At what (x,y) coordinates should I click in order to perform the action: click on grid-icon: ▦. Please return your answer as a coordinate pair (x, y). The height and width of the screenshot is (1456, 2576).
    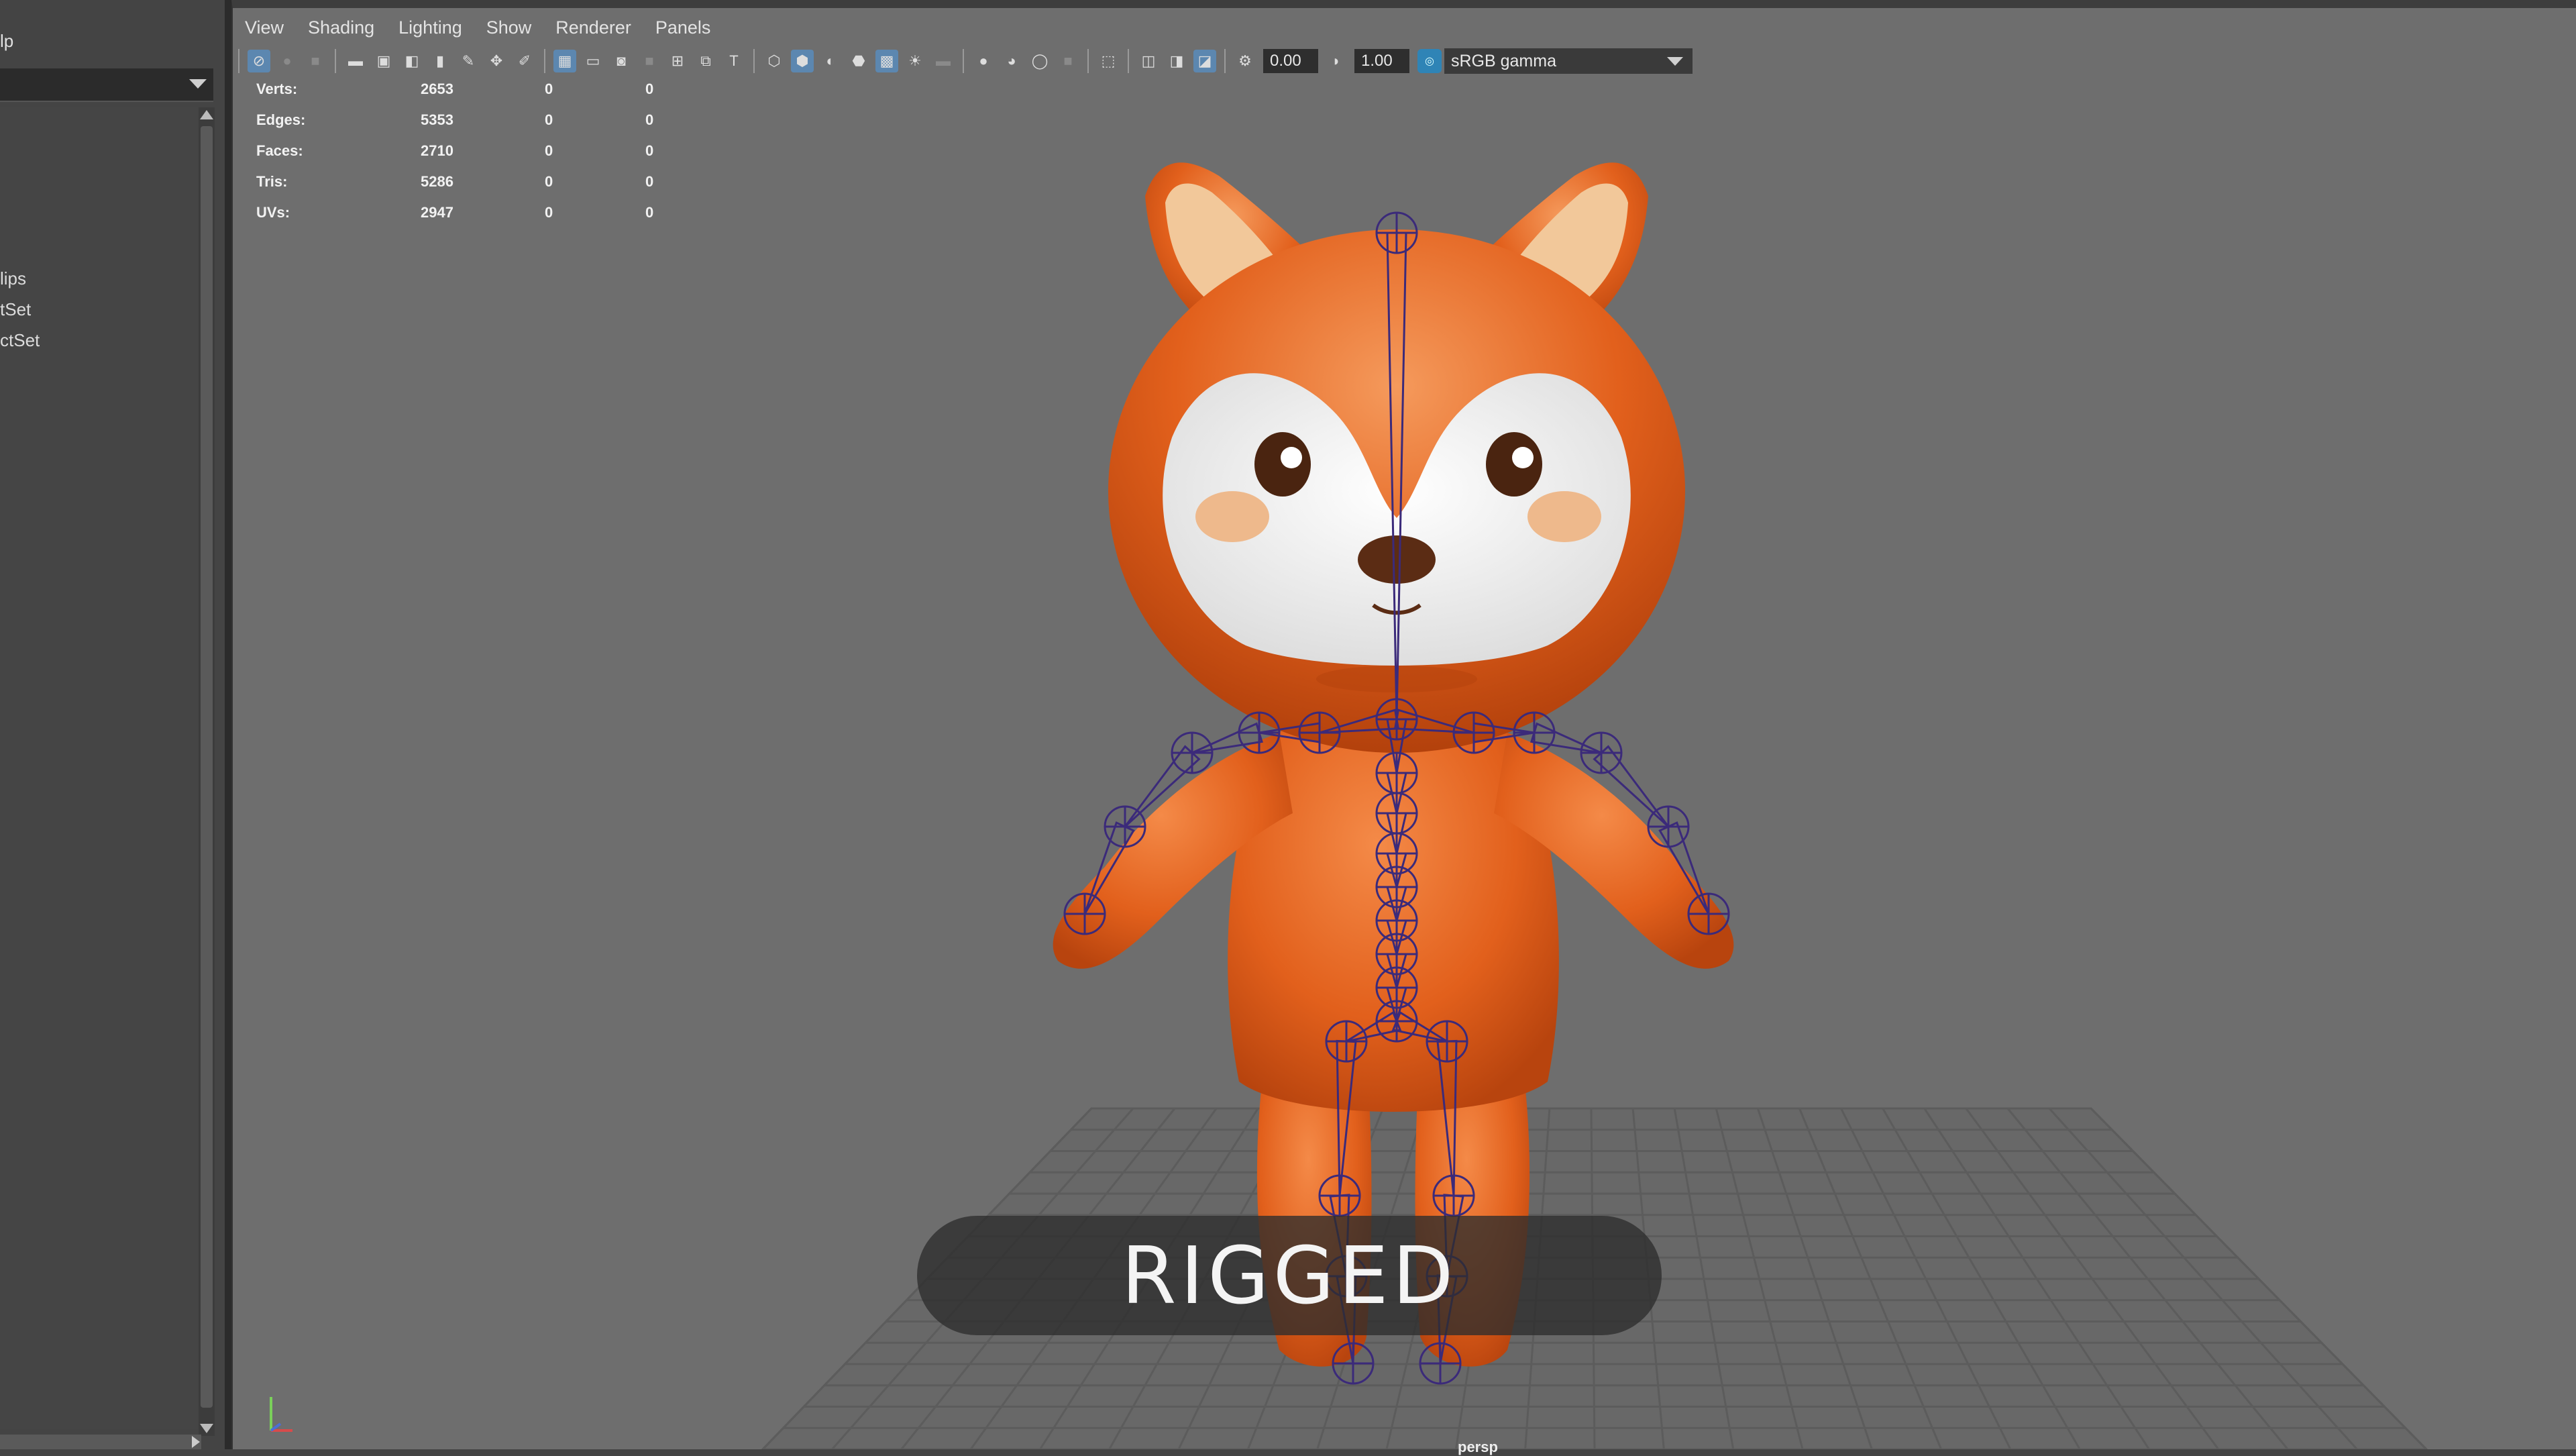
    Looking at the image, I should click on (564, 61).